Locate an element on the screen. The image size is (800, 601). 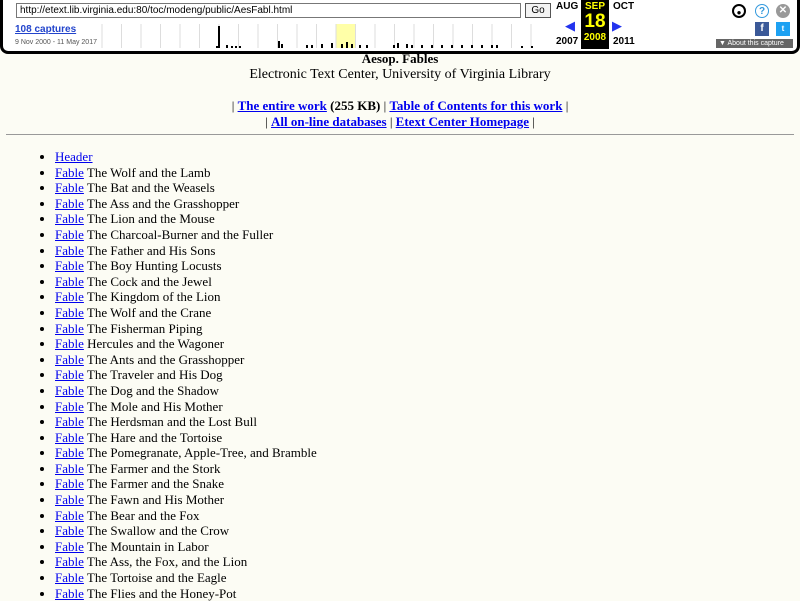
list-item: Fable The Ass and the Grasshopper is located at coordinates (186, 204).